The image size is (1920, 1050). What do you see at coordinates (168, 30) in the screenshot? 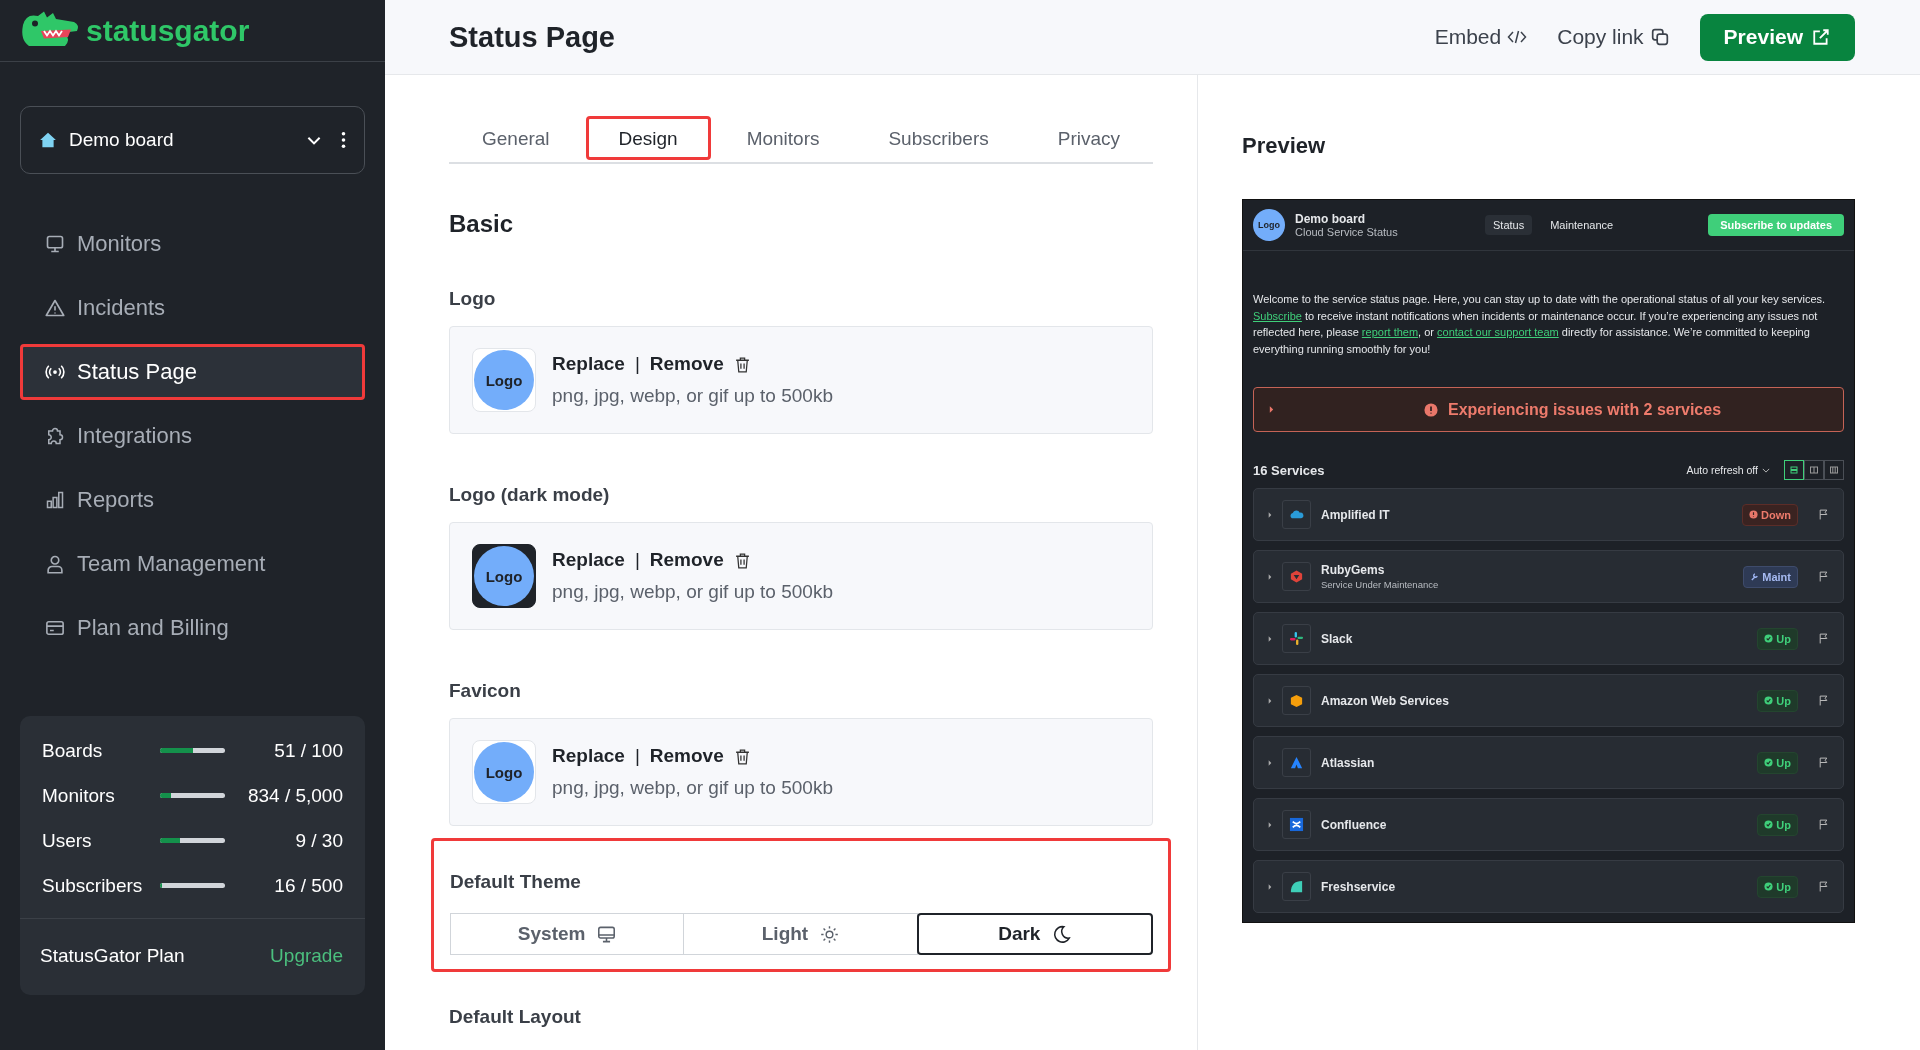
I see `brand-name: statusgator` at bounding box center [168, 30].